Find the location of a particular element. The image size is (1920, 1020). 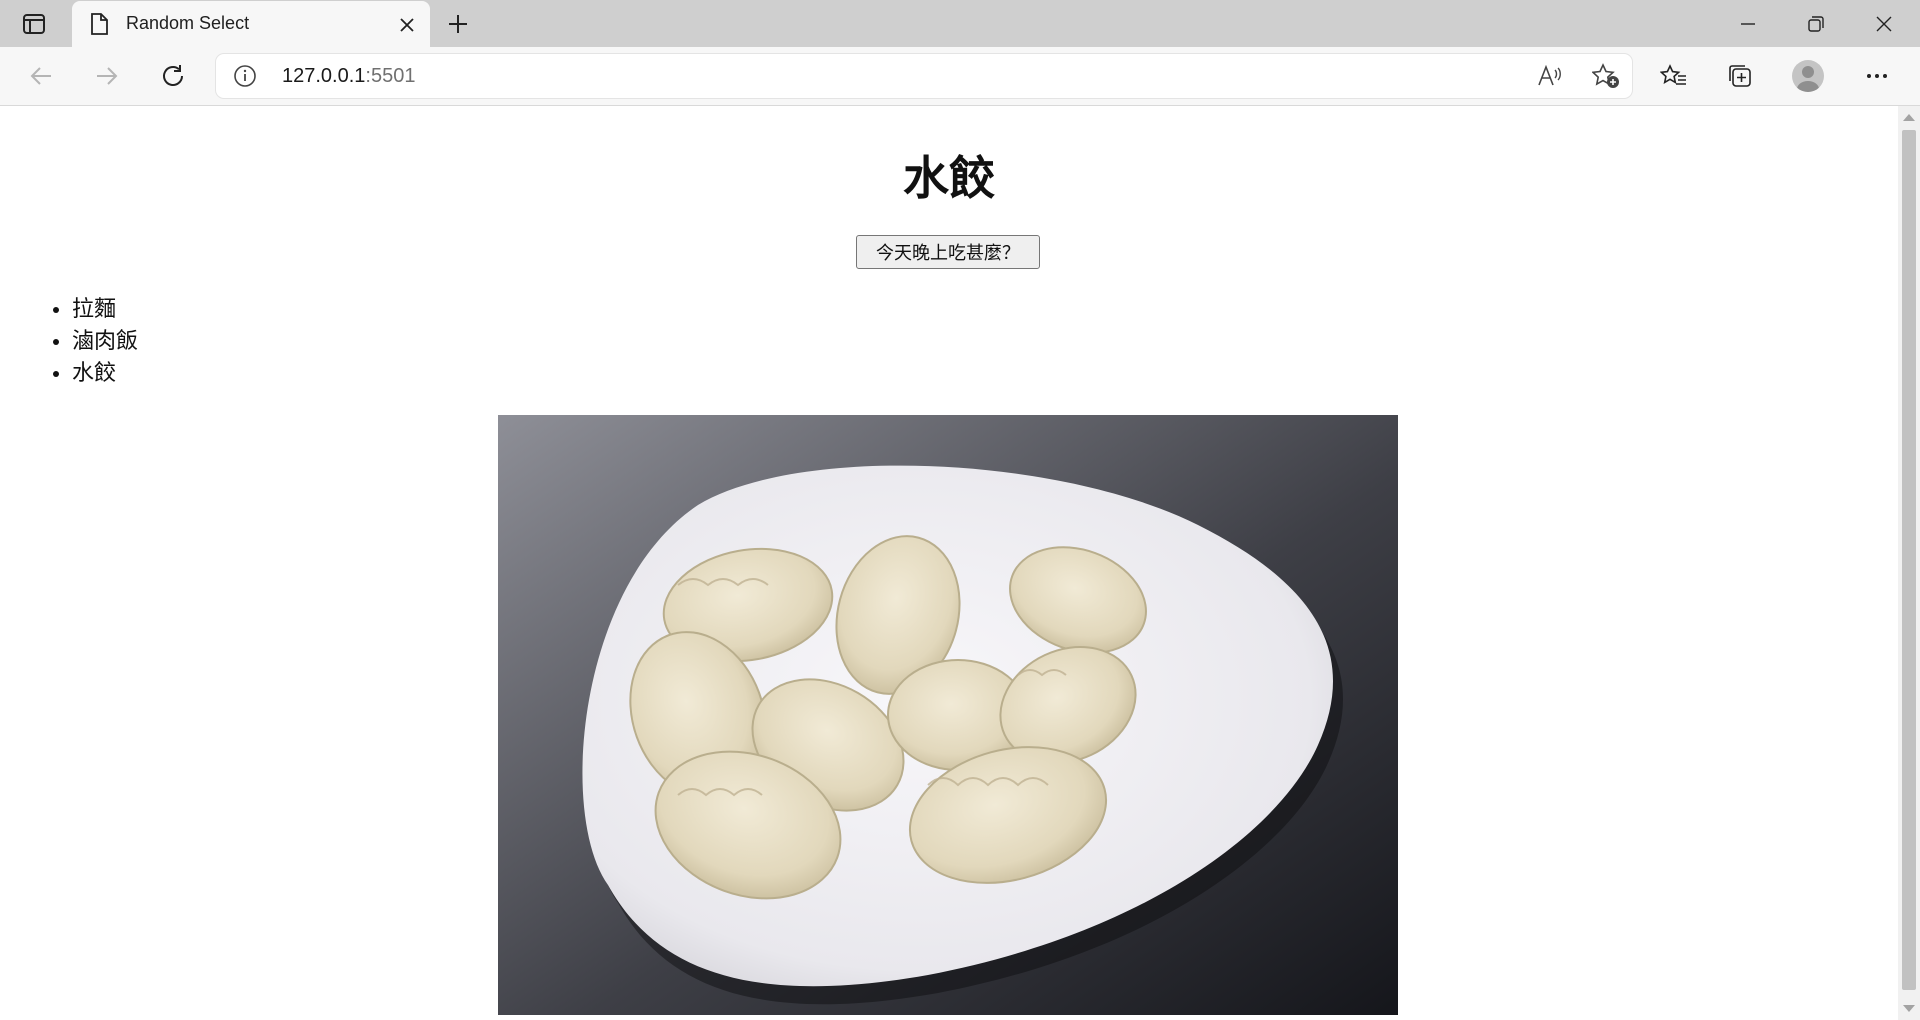

address-bar: 127.0.0.1:5501 is located at coordinates (924, 76).